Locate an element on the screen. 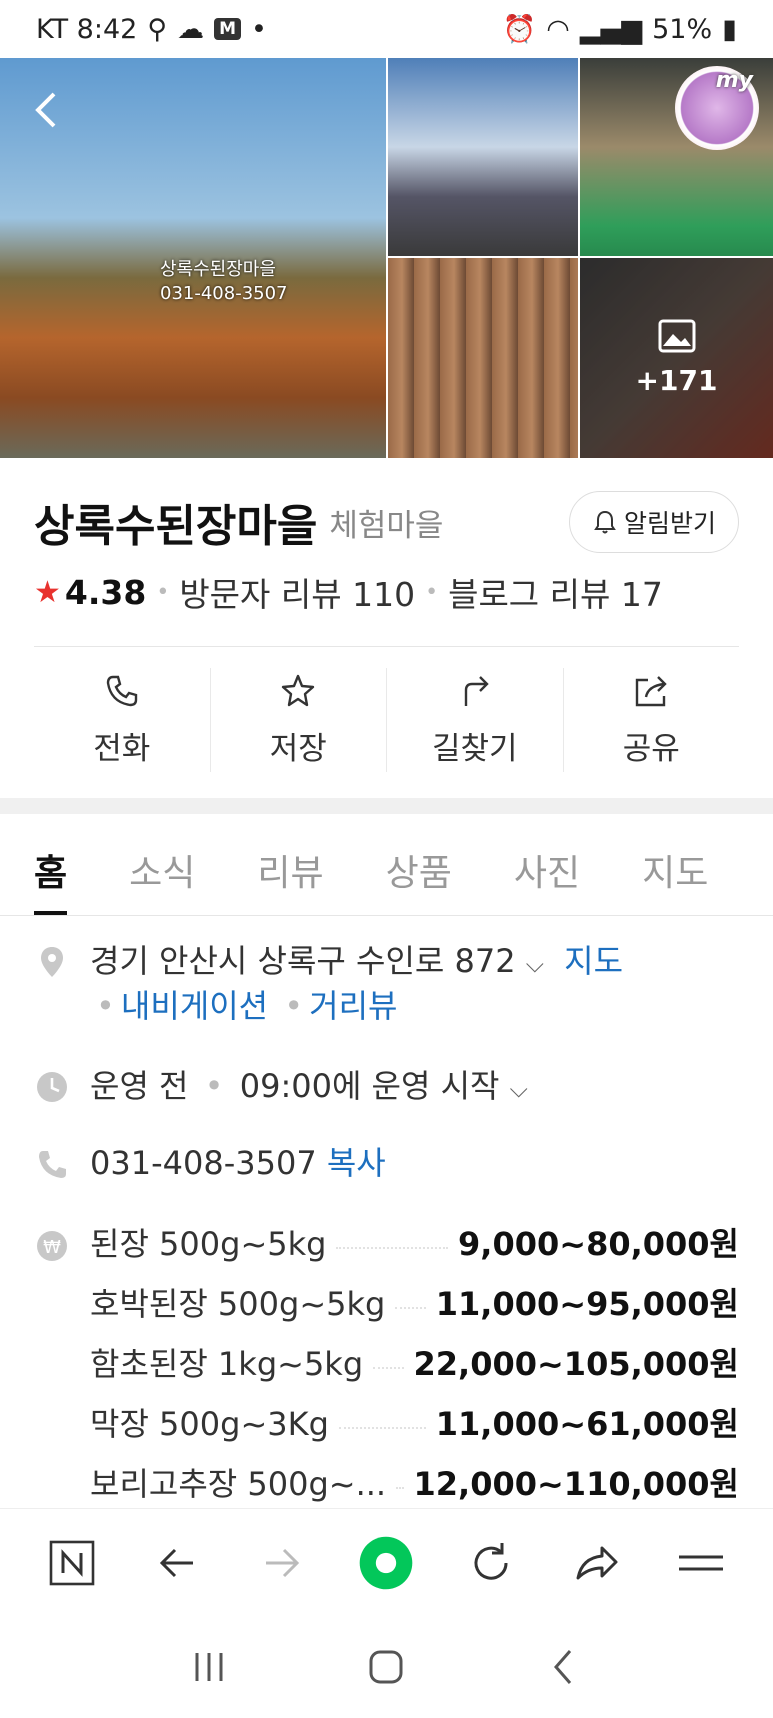 The image size is (773, 1718). divider is located at coordinates (386, 646).